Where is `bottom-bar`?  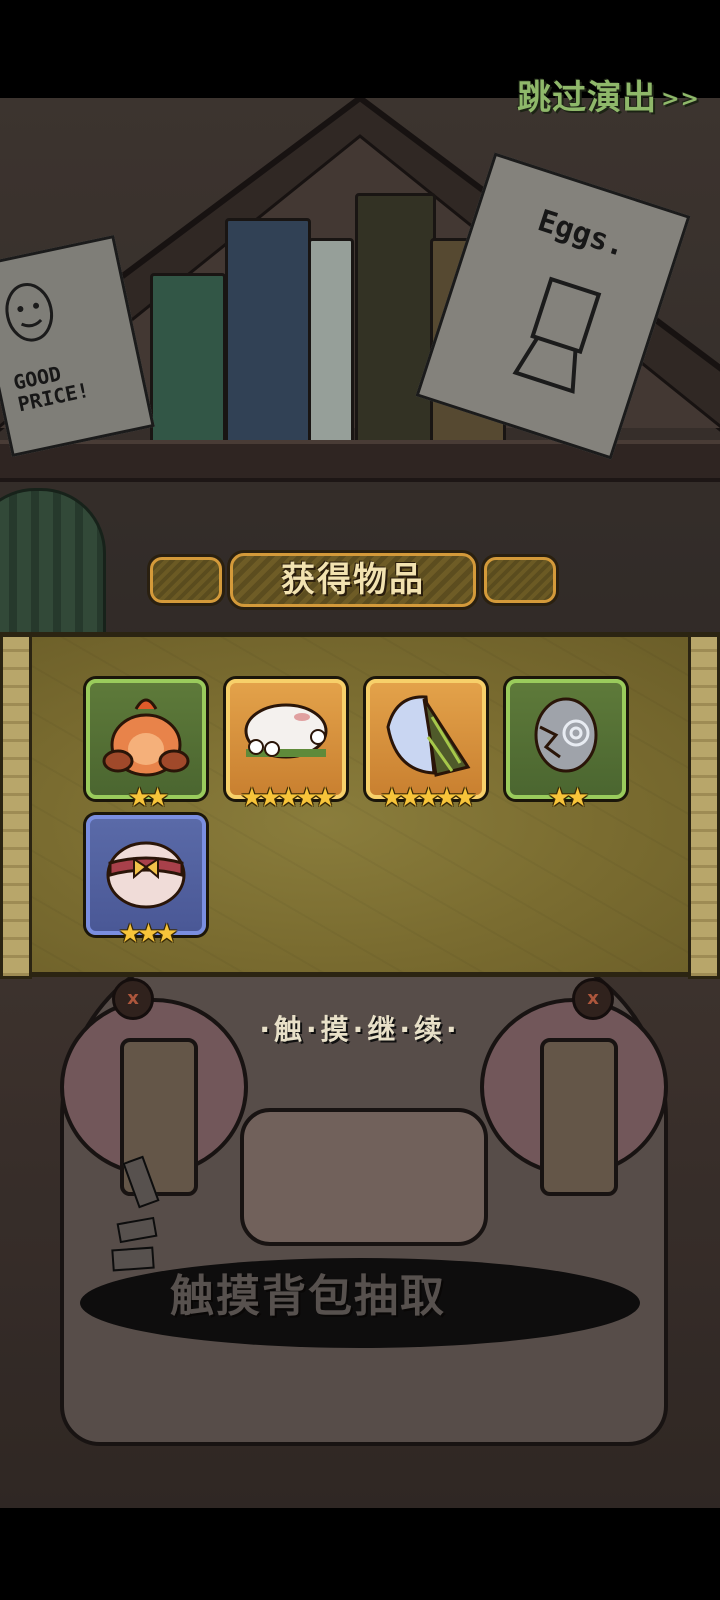 bottom-bar is located at coordinates (360, 1554).